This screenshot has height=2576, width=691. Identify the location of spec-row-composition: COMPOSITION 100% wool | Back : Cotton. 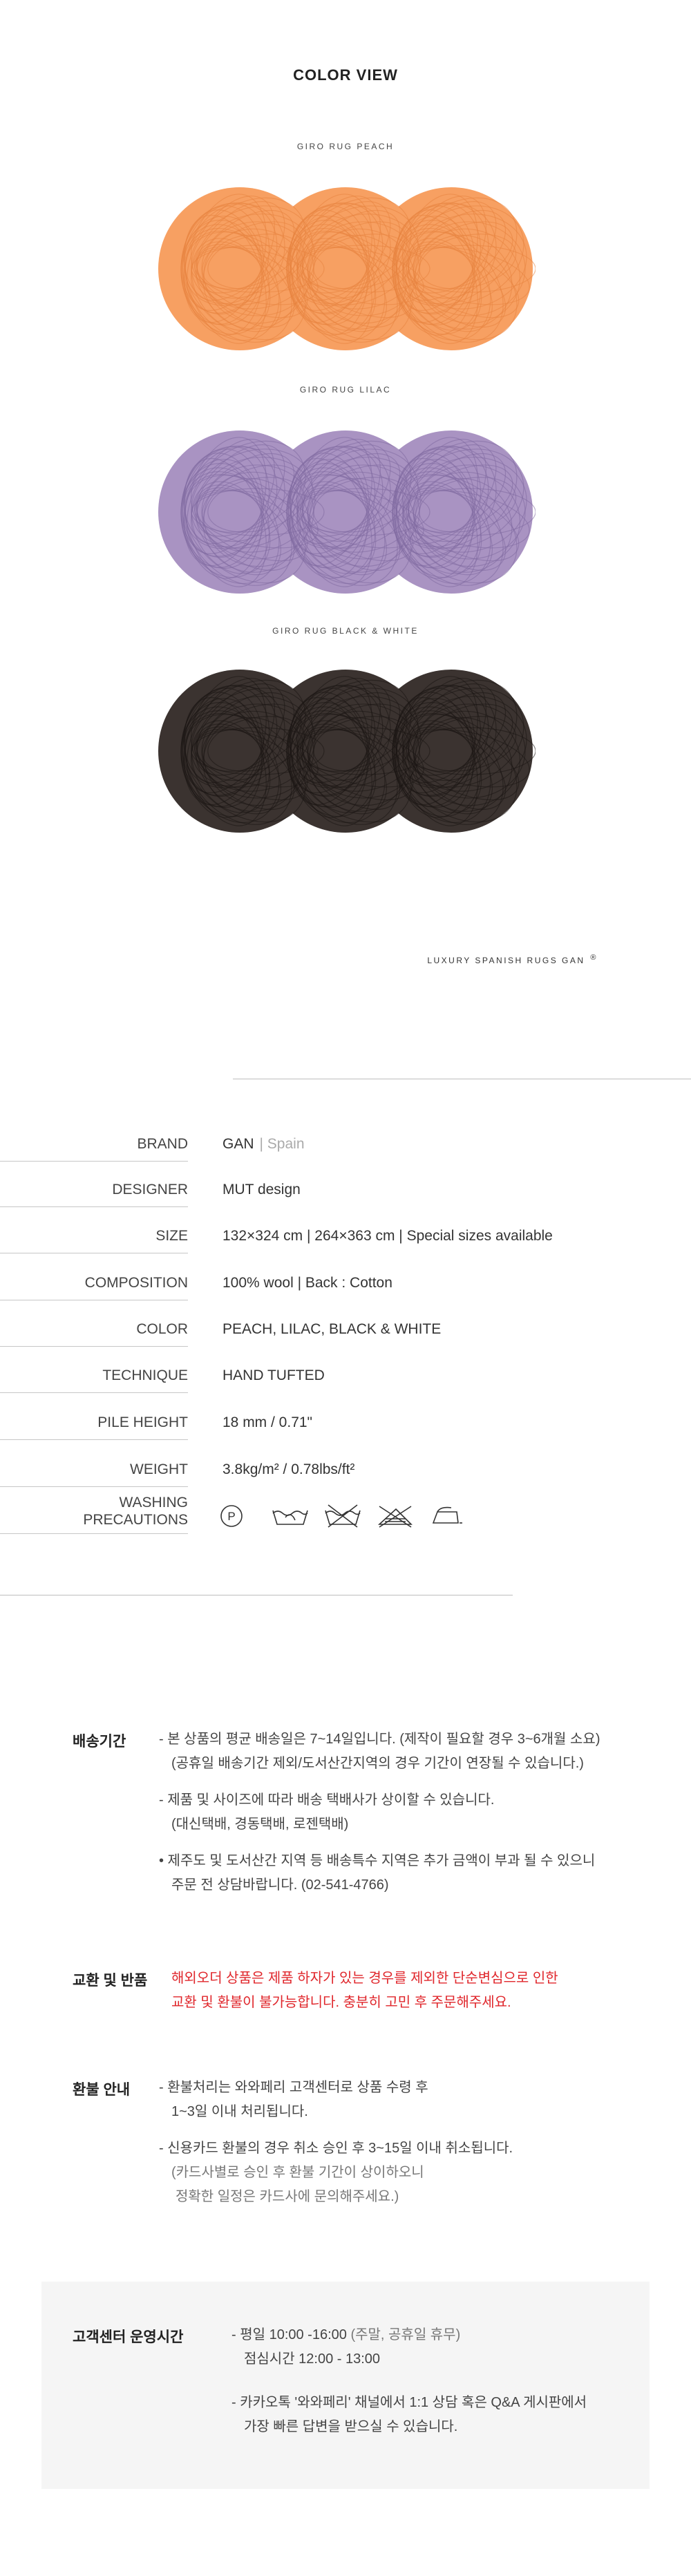
(345, 1282).